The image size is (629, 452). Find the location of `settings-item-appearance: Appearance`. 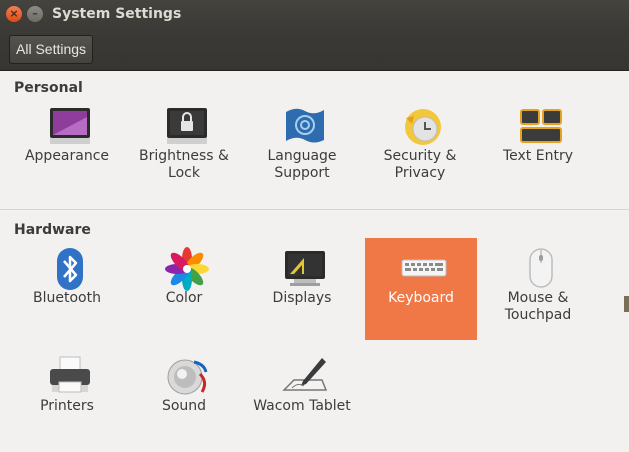

settings-item-appearance: Appearance is located at coordinates (67, 147).